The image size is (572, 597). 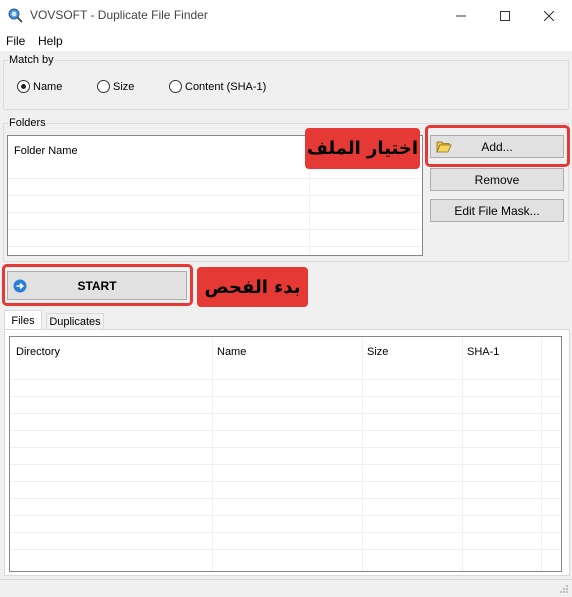 I want to click on app-search-icon, so click(x=15, y=15).